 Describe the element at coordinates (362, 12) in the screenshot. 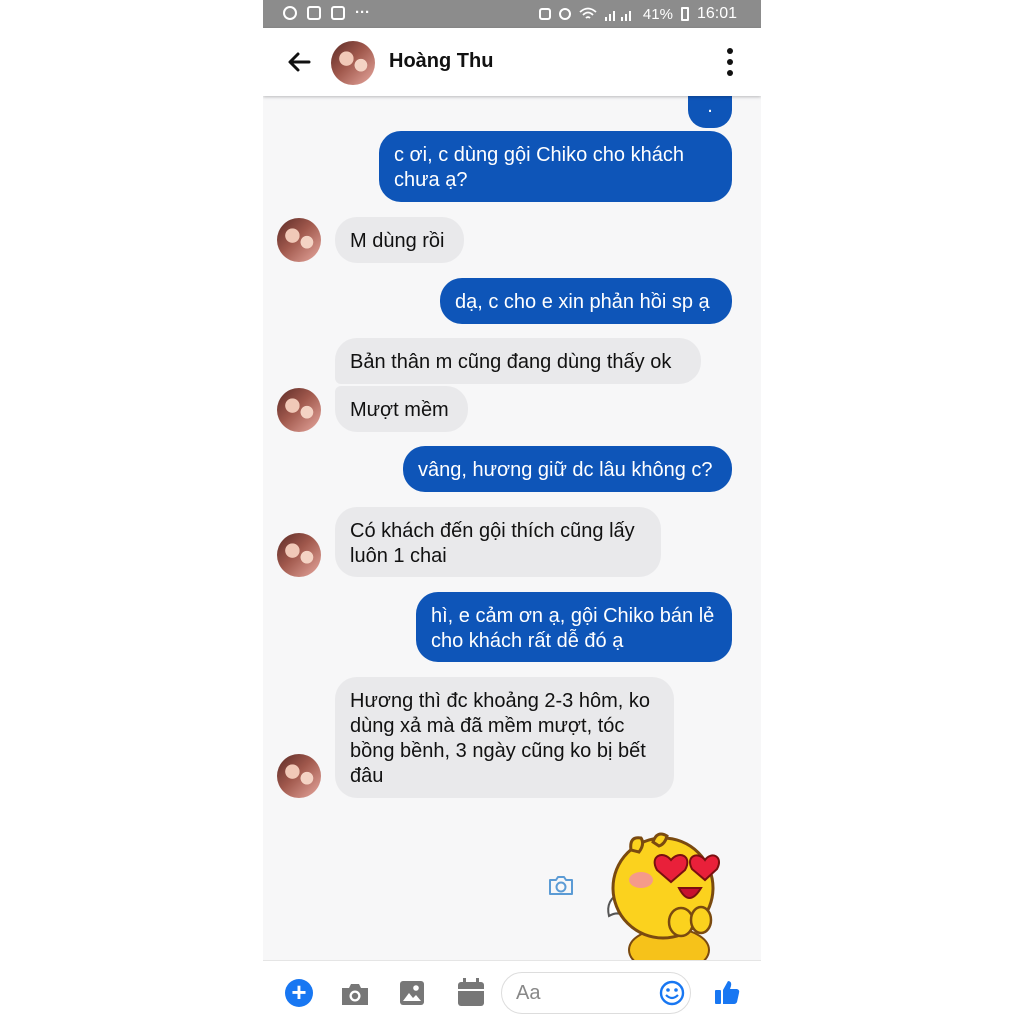

I see `more-notifications: ···` at that location.